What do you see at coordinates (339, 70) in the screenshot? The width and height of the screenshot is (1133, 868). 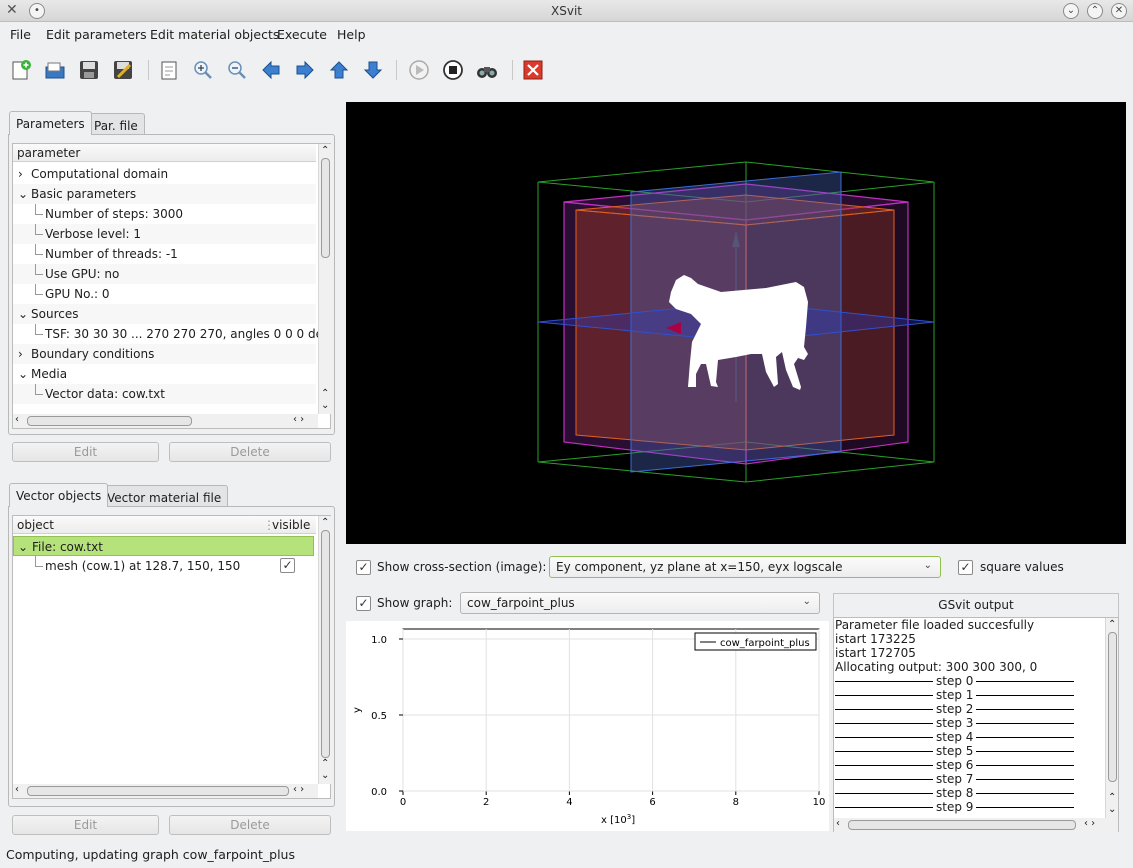 I see `arrow-up-icon` at bounding box center [339, 70].